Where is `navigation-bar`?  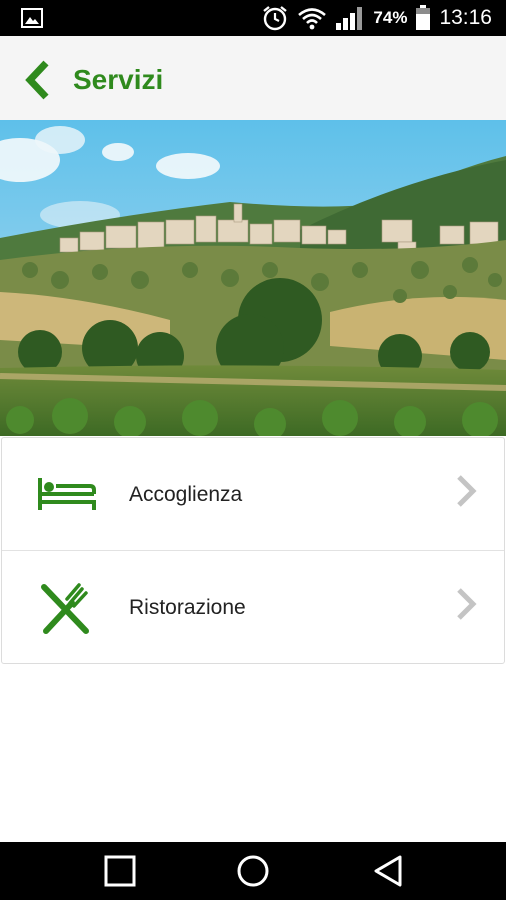 navigation-bar is located at coordinates (253, 871).